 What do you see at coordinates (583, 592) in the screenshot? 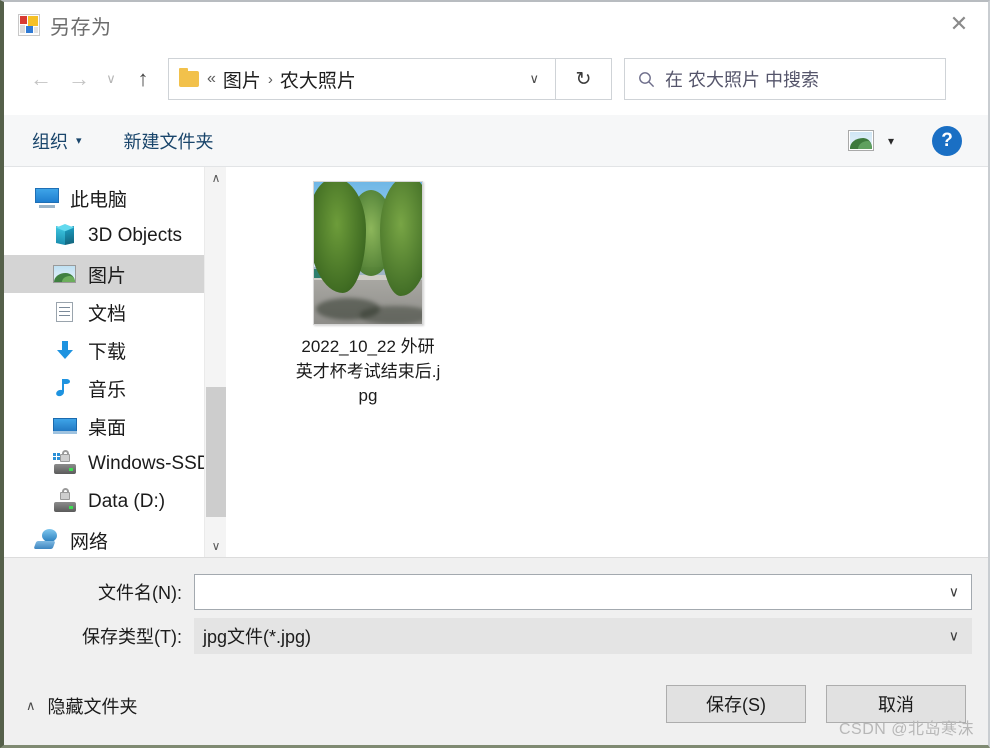
I see `file-name-input: ∨` at bounding box center [583, 592].